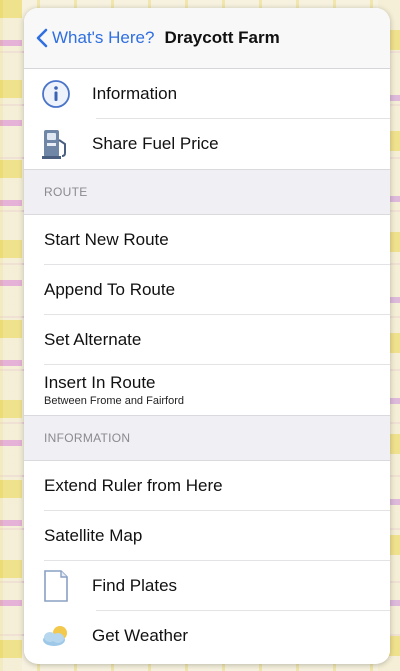  Describe the element at coordinates (207, 340) in the screenshot. I see `set-alternate-item: Set Alternate` at that location.